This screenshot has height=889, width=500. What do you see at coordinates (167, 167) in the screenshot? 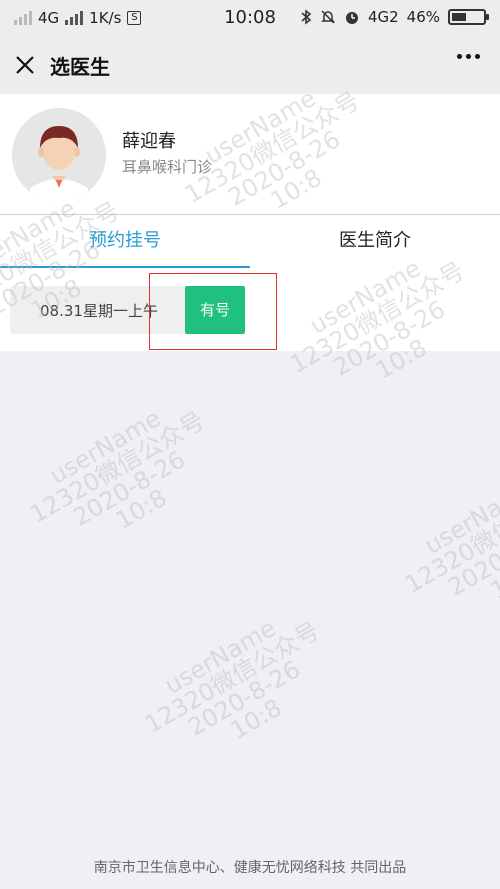
I see `doctor-department: 耳鼻喉科门诊` at bounding box center [167, 167].